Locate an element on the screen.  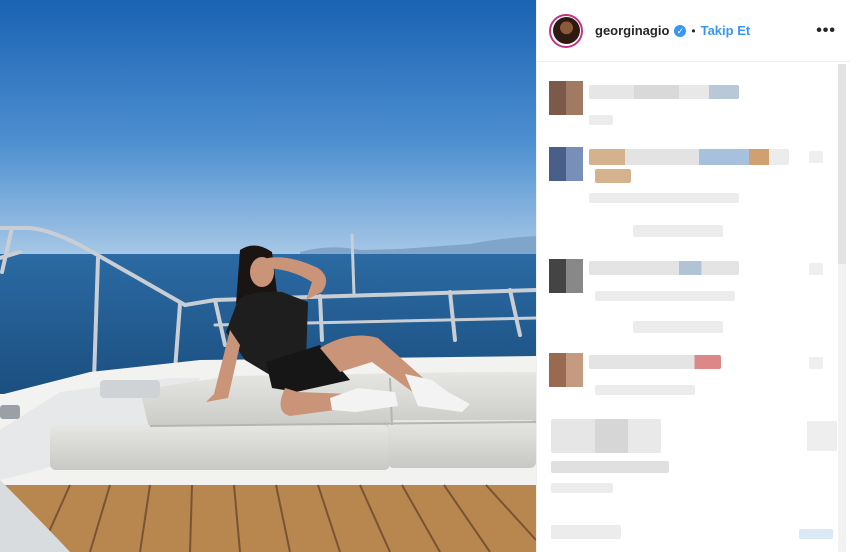
username-link: georginagio is located at coordinates (632, 30).